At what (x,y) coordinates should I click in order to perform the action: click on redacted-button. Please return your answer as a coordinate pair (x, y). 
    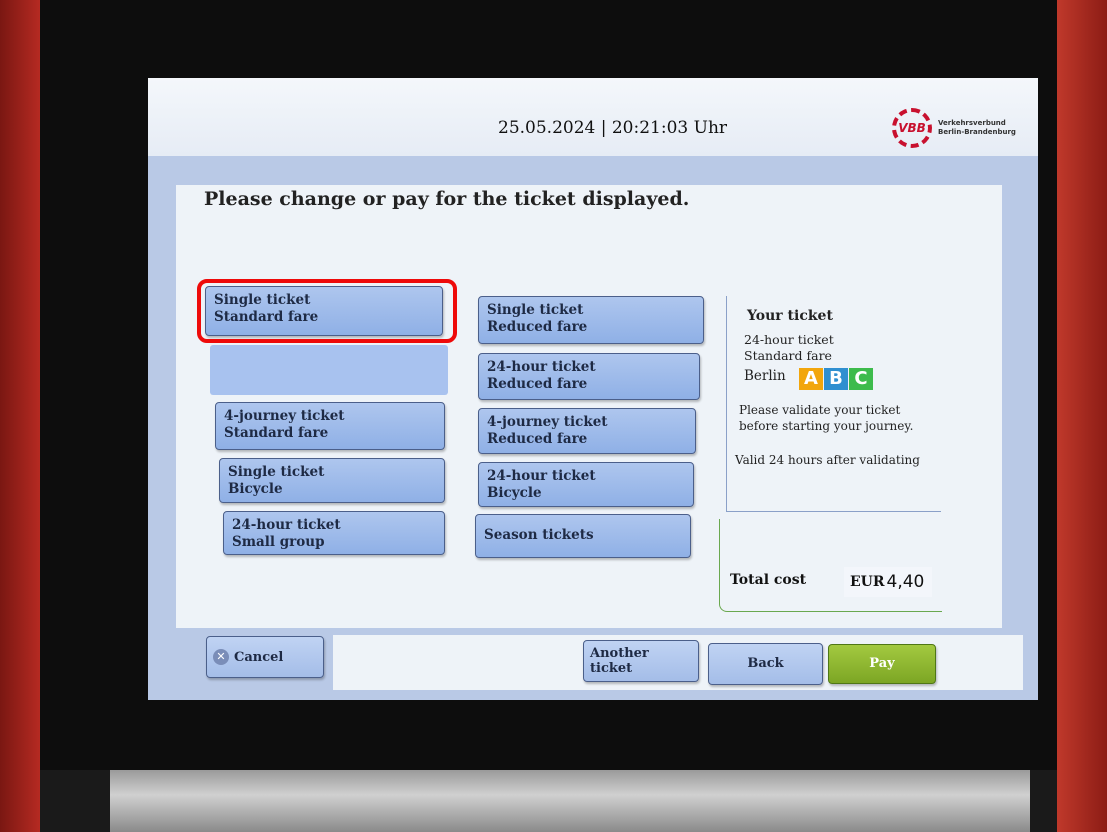
    Looking at the image, I should click on (329, 370).